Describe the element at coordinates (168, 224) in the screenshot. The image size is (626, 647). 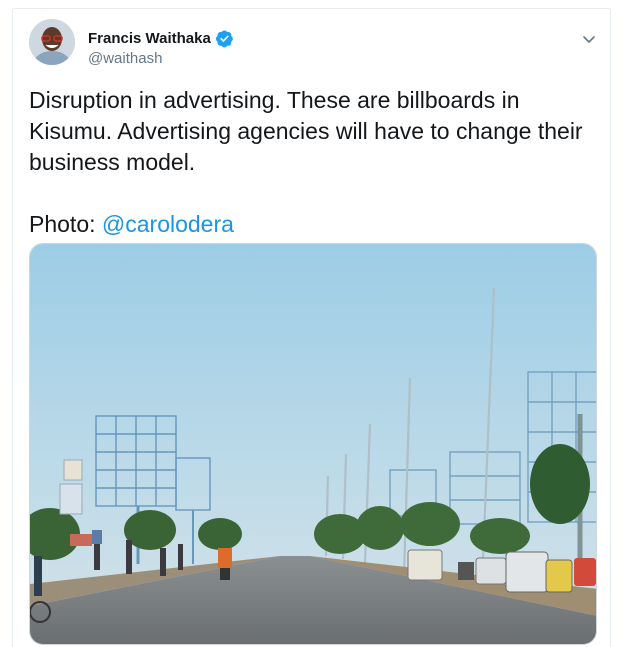
I see `mention-link: @carolodera` at that location.